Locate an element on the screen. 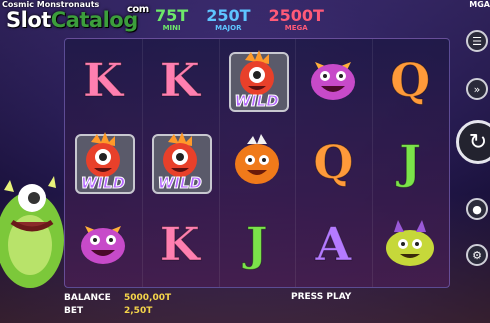  settings-icon: ⚙ is located at coordinates (477, 255).